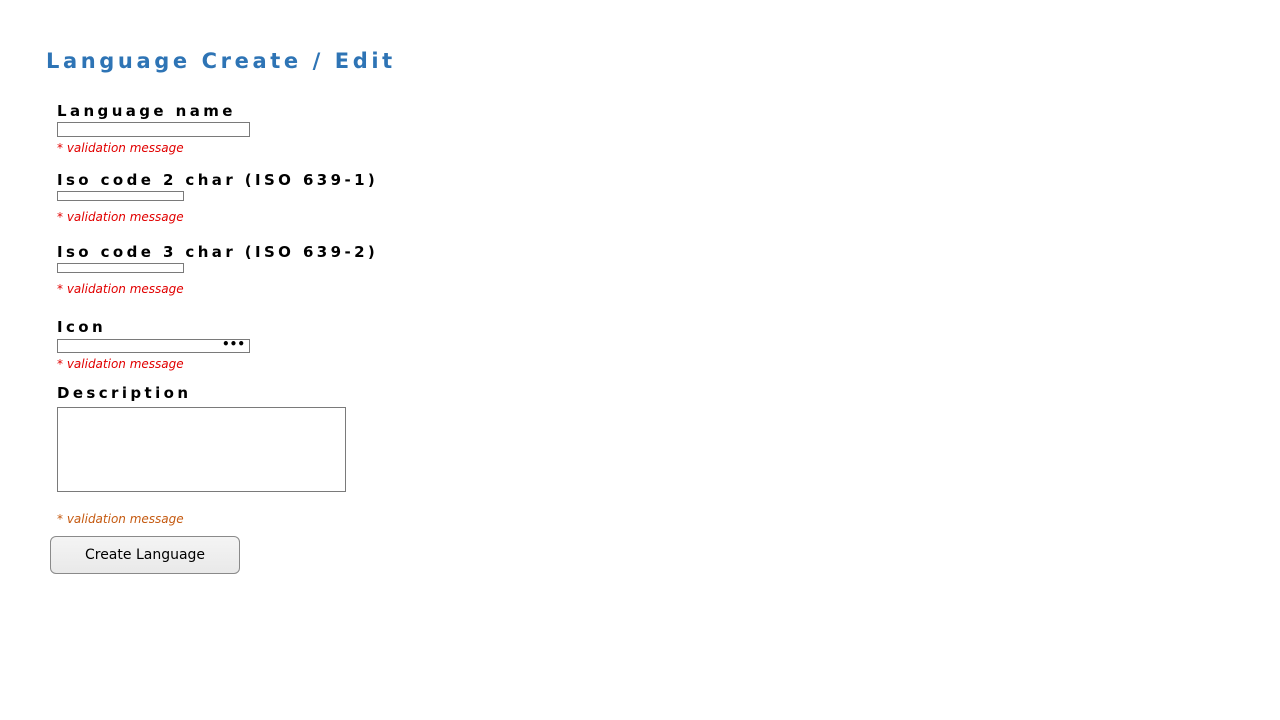 The image size is (1280, 720). What do you see at coordinates (233, 344) in the screenshot?
I see `ellipsis-icon: •••` at bounding box center [233, 344].